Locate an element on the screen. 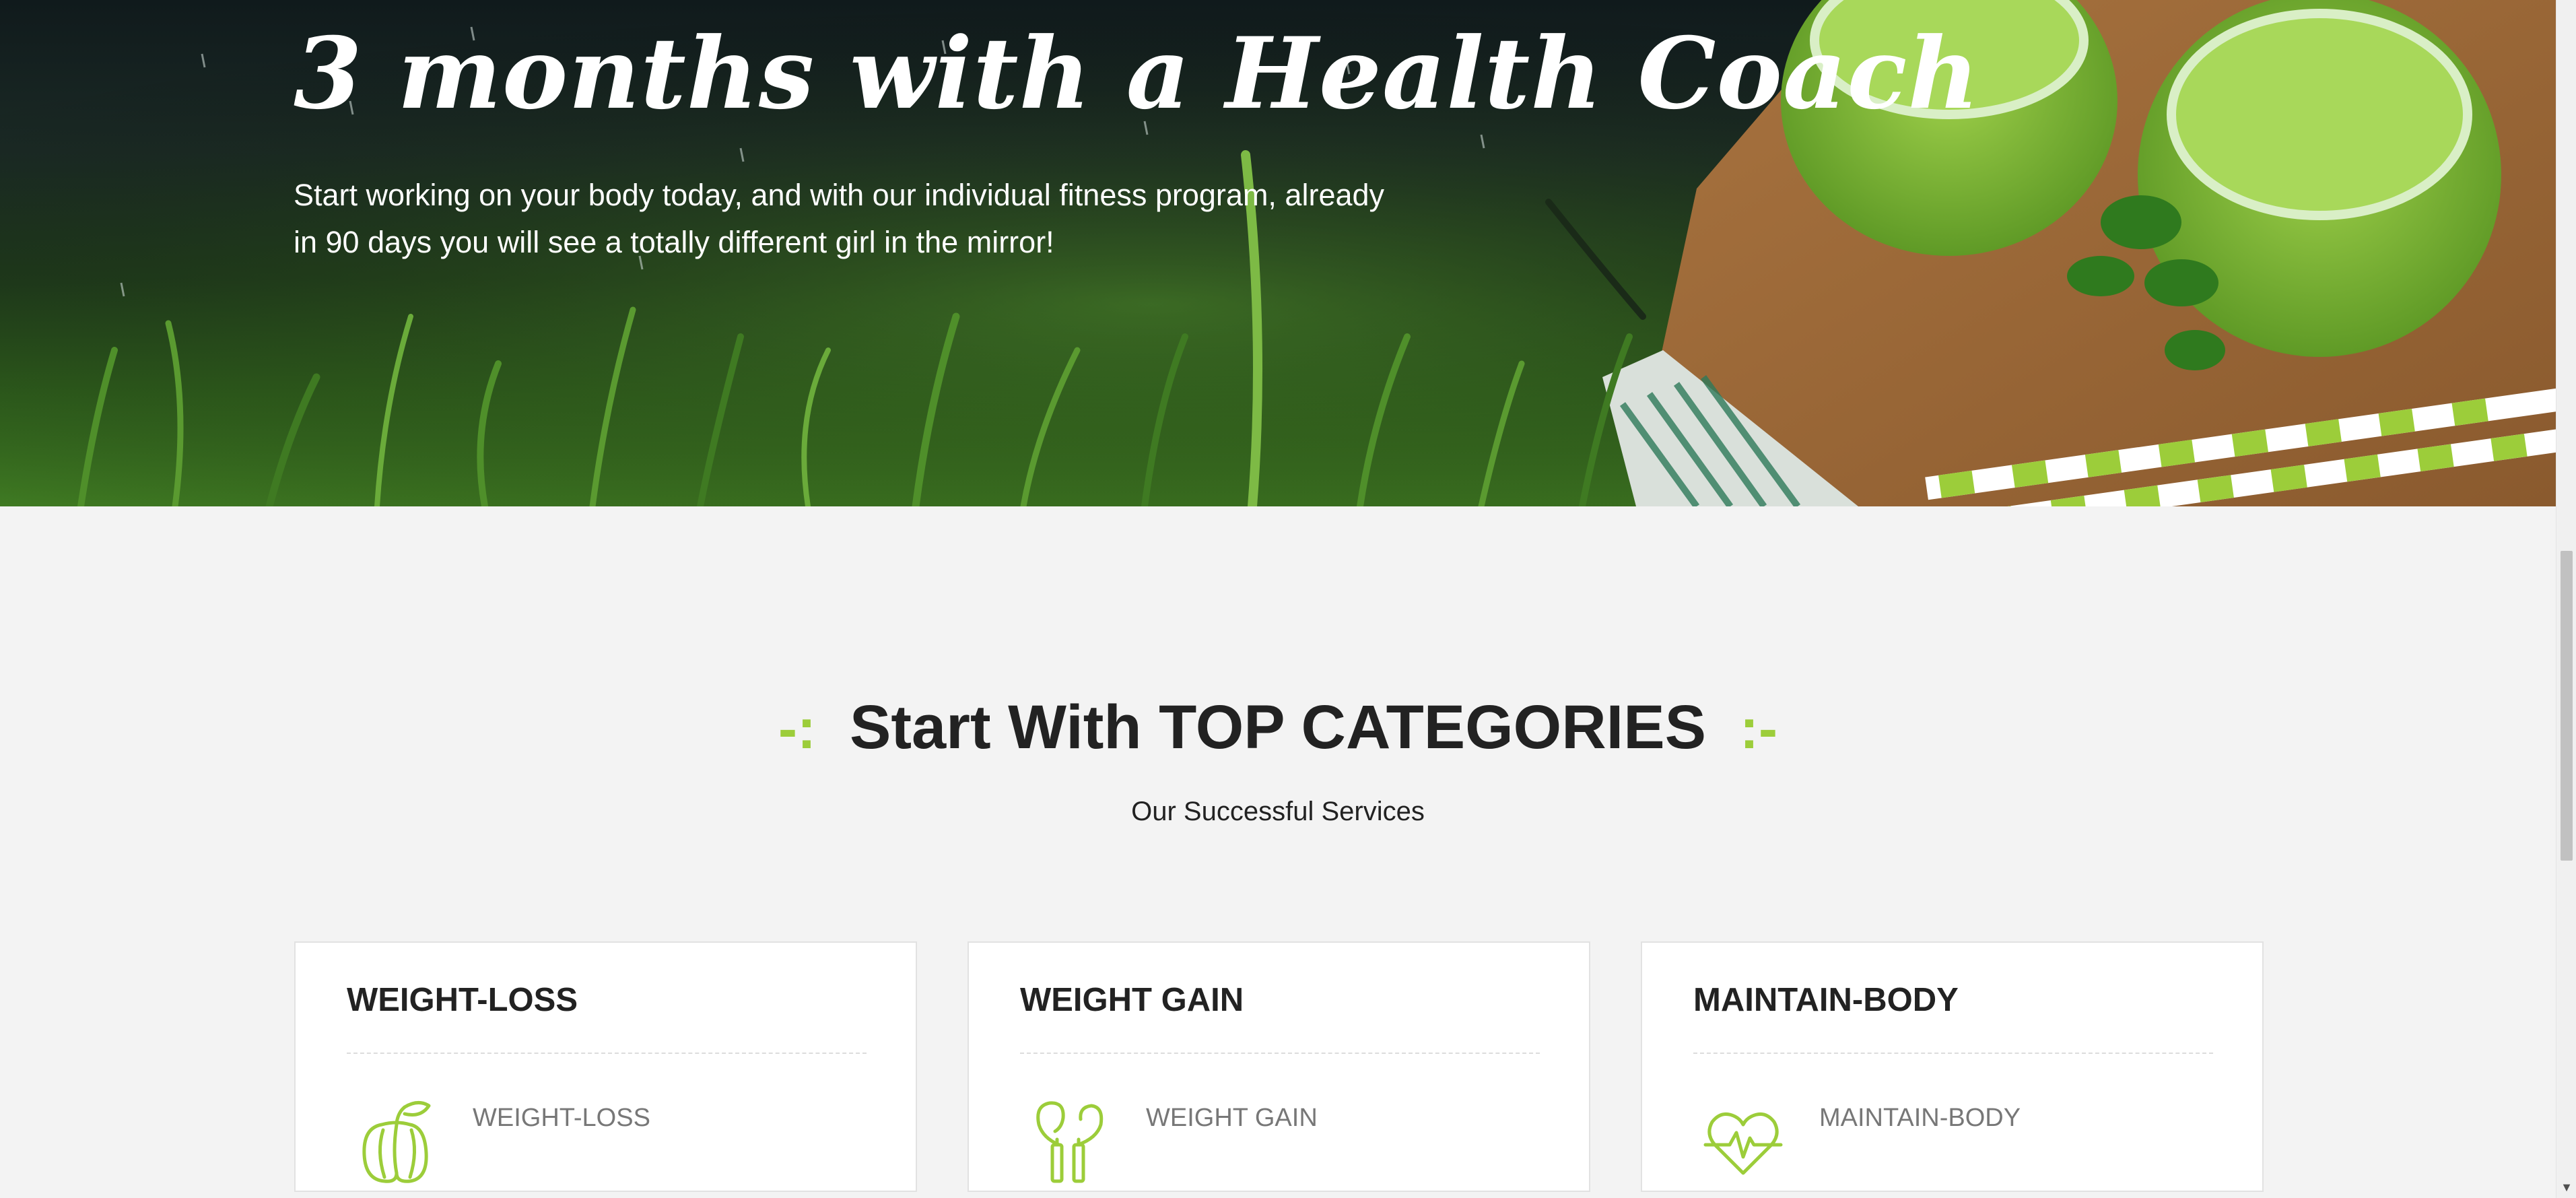 The image size is (2576, 1198). card-label: WEIGHT-LOSS is located at coordinates (561, 1117).